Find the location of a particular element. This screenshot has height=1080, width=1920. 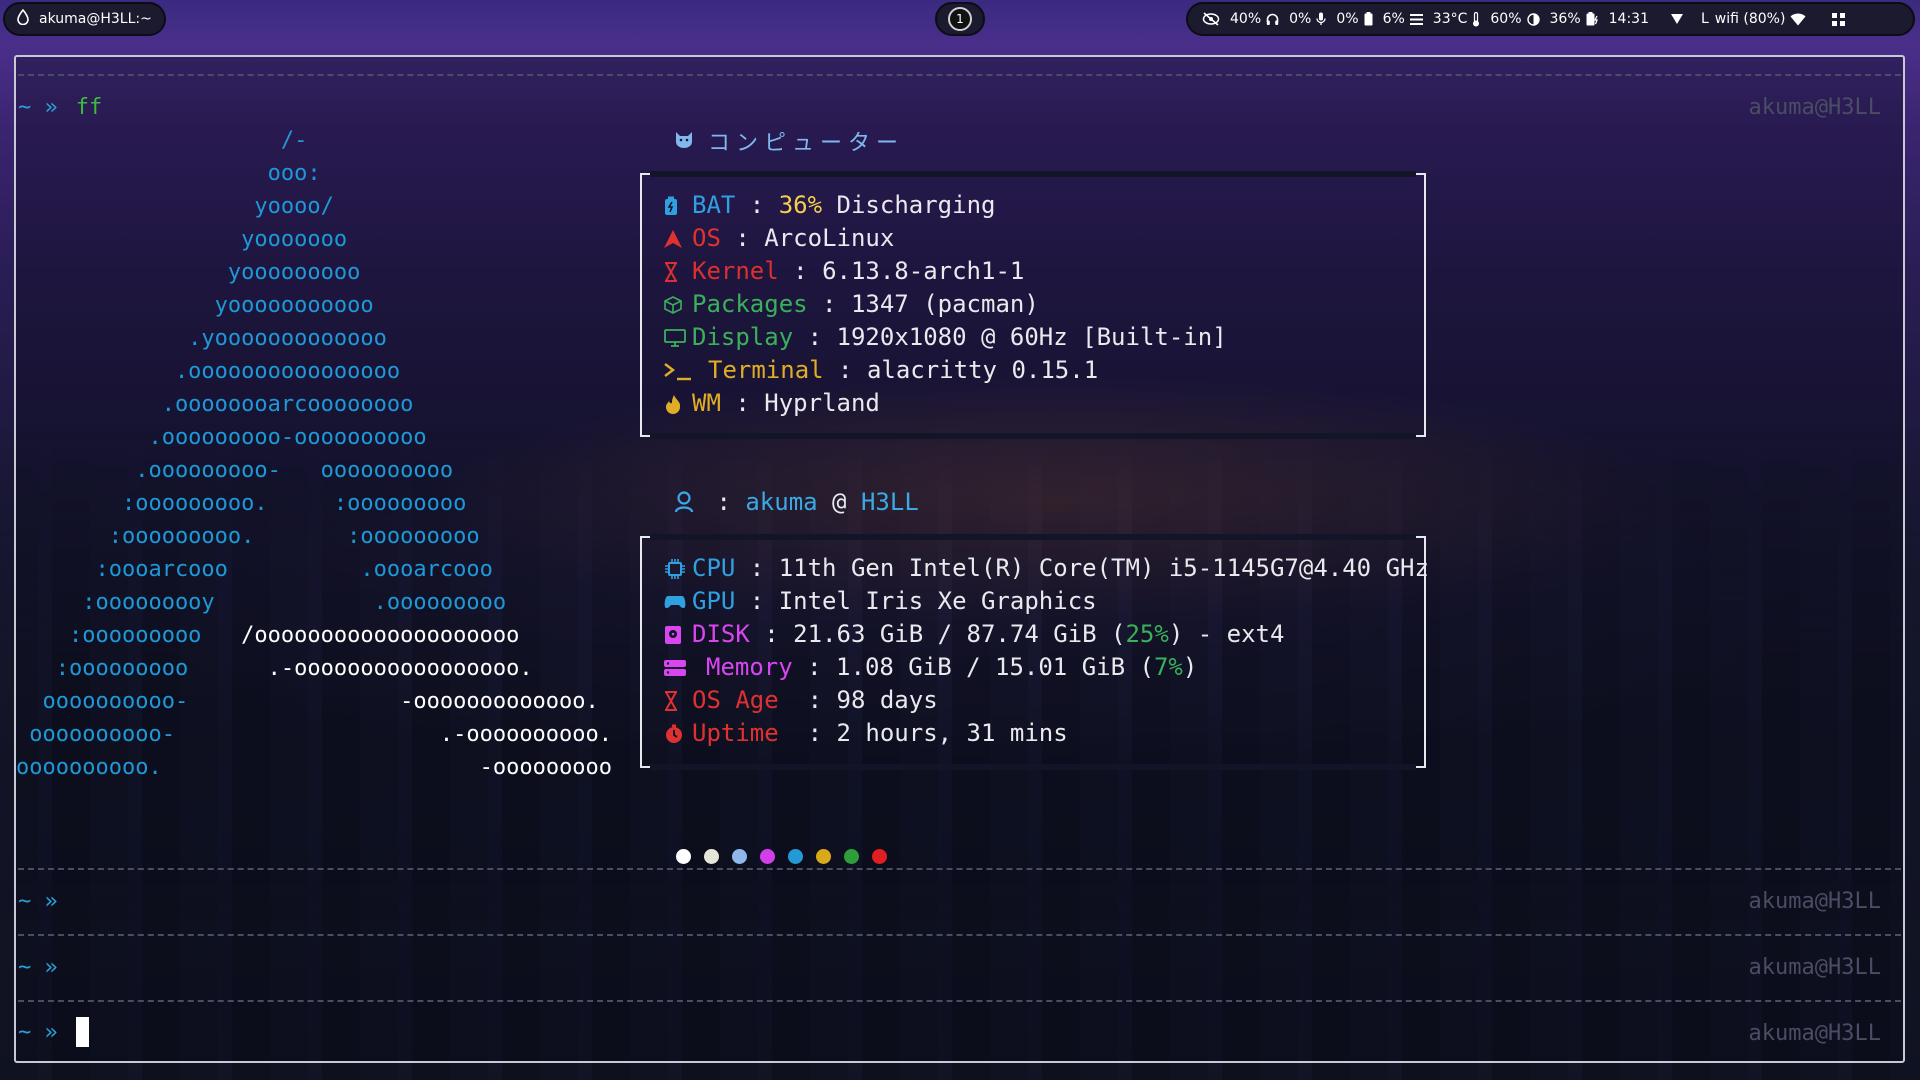

info-row-display: Display : 1920x1080 @ 60Hz [Built-in] is located at coordinates (945, 337).